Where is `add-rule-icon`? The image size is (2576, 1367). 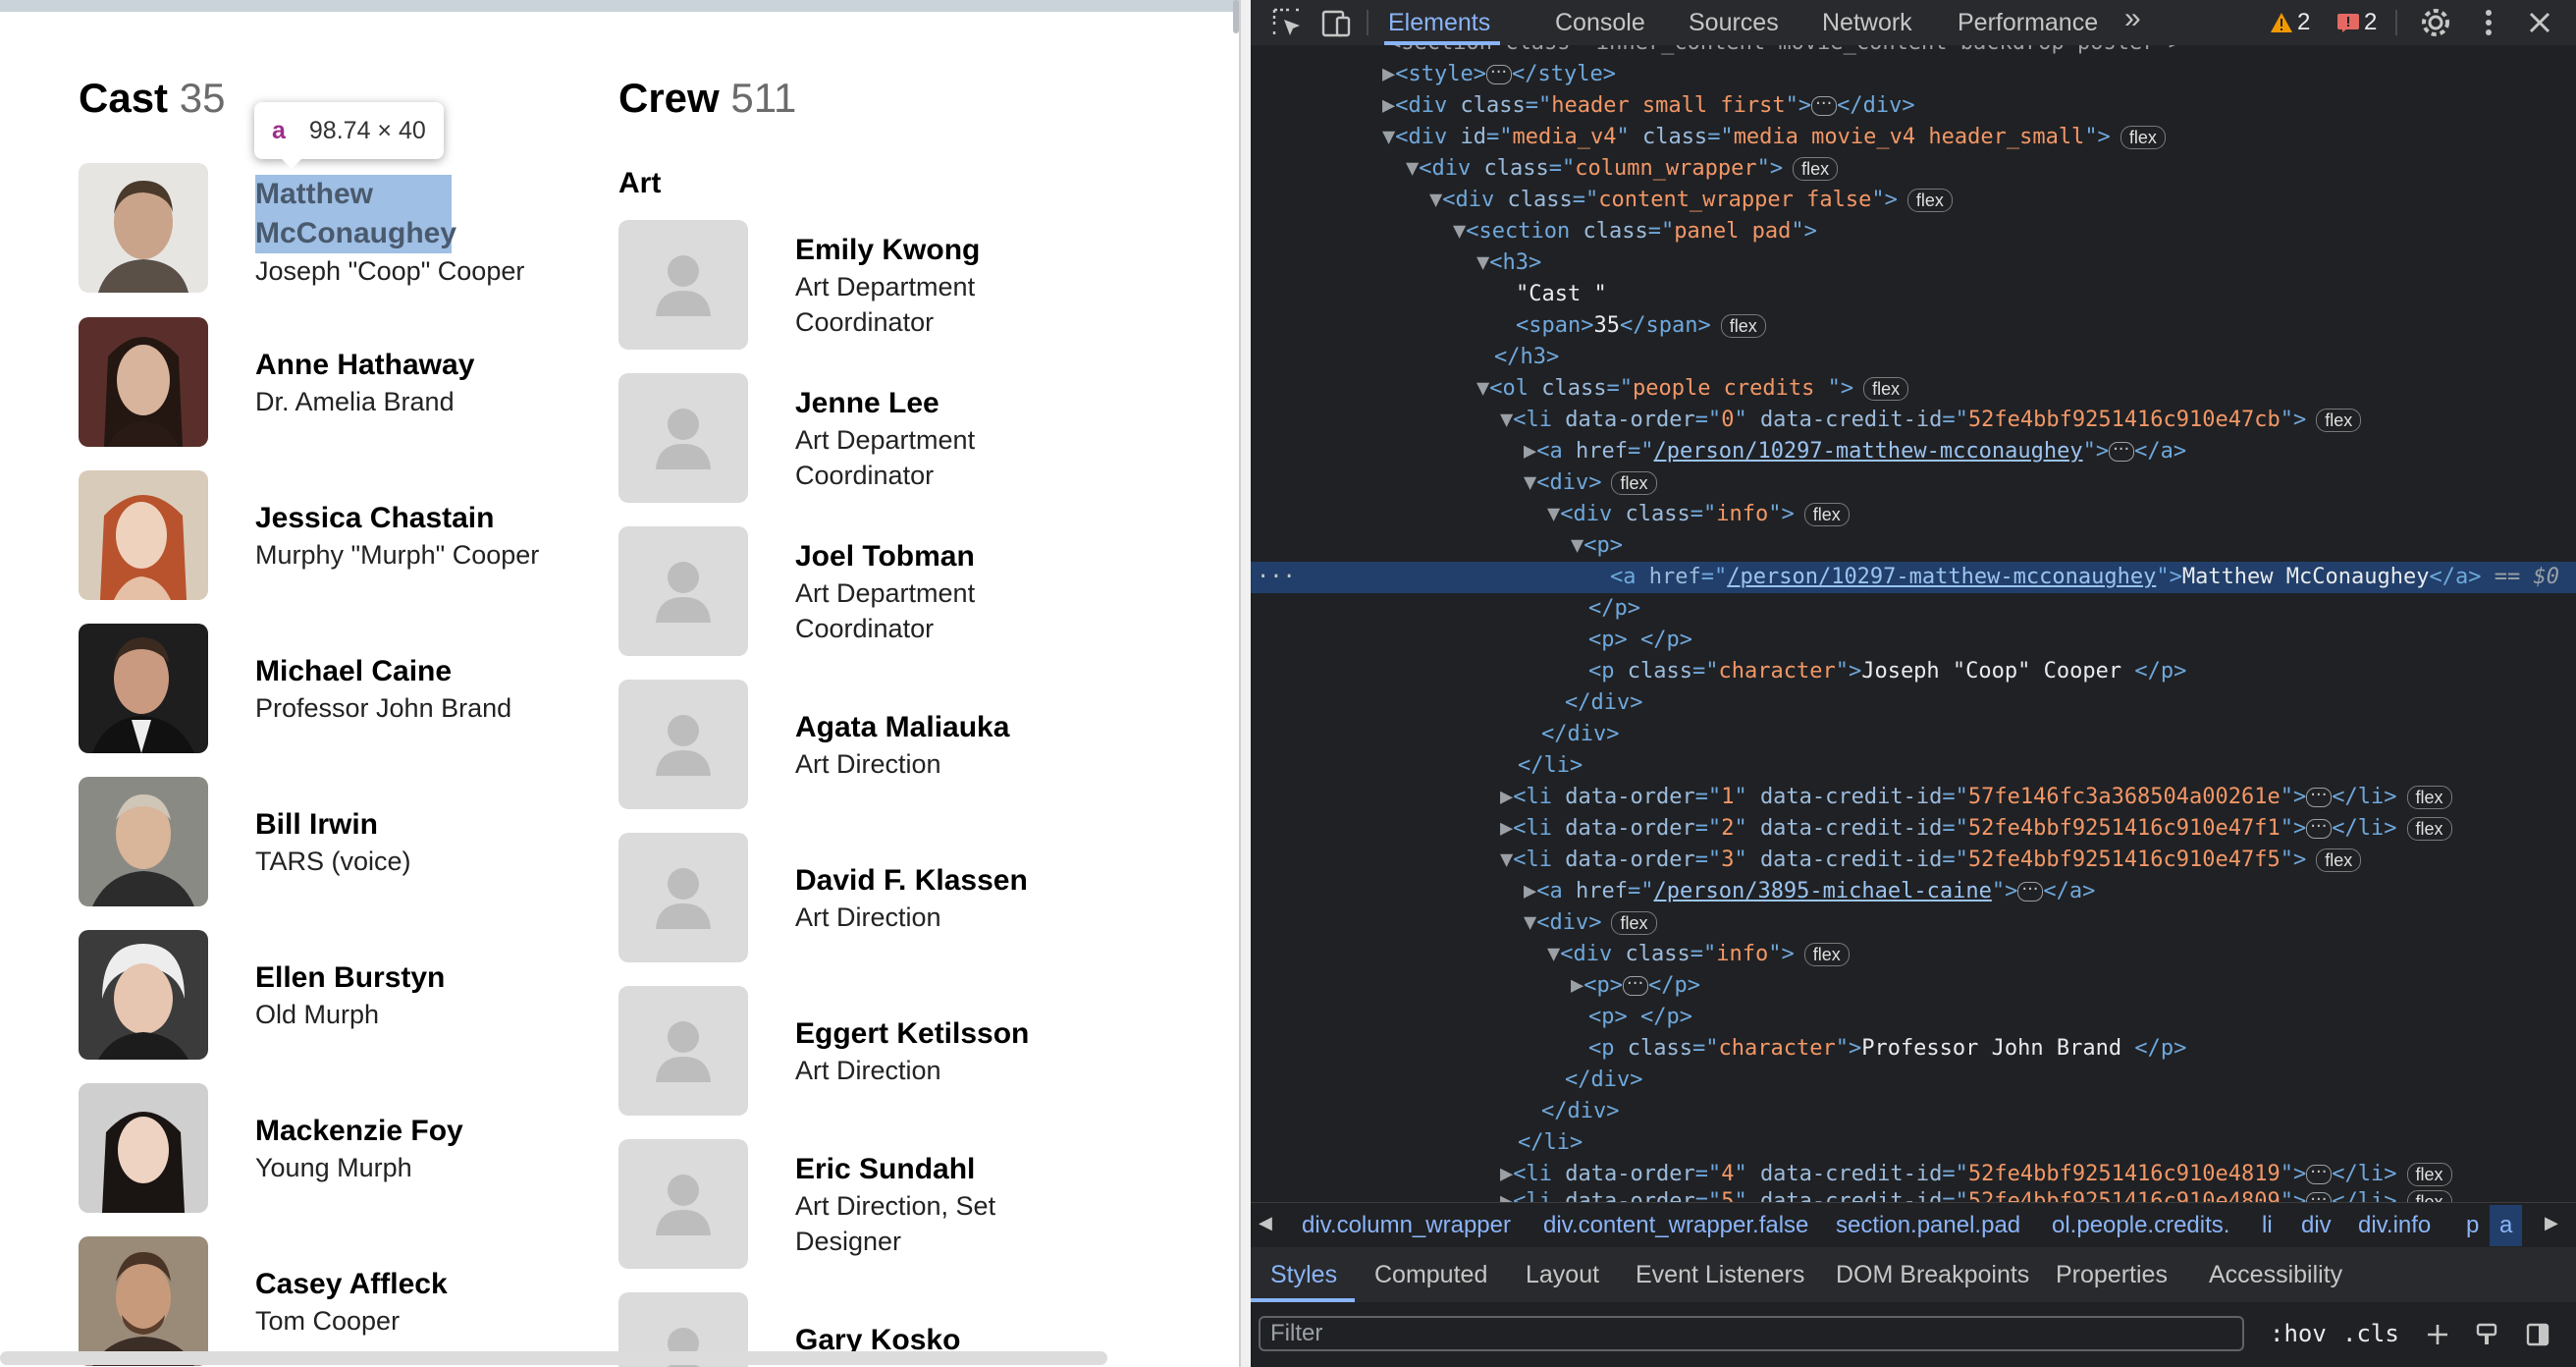
add-rule-icon is located at coordinates (2437, 1334).